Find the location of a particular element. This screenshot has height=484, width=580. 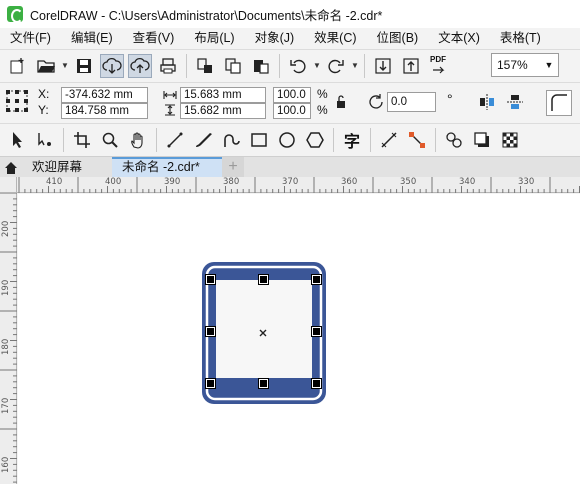

ruler-label: 360 is located at coordinates (349, 182).